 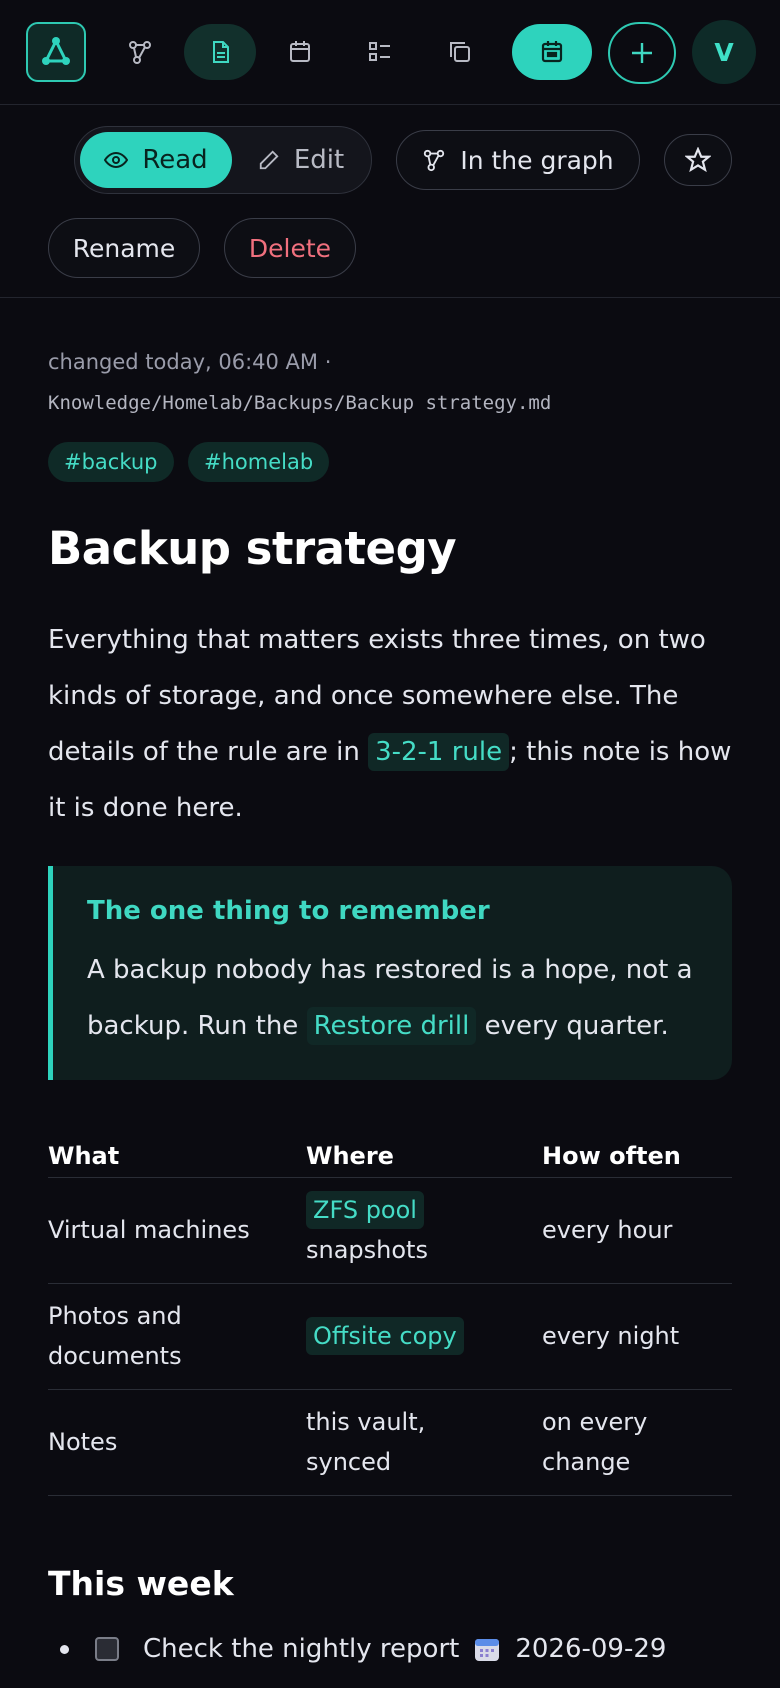 I want to click on nav-tasks-button, so click(x=380, y=52).